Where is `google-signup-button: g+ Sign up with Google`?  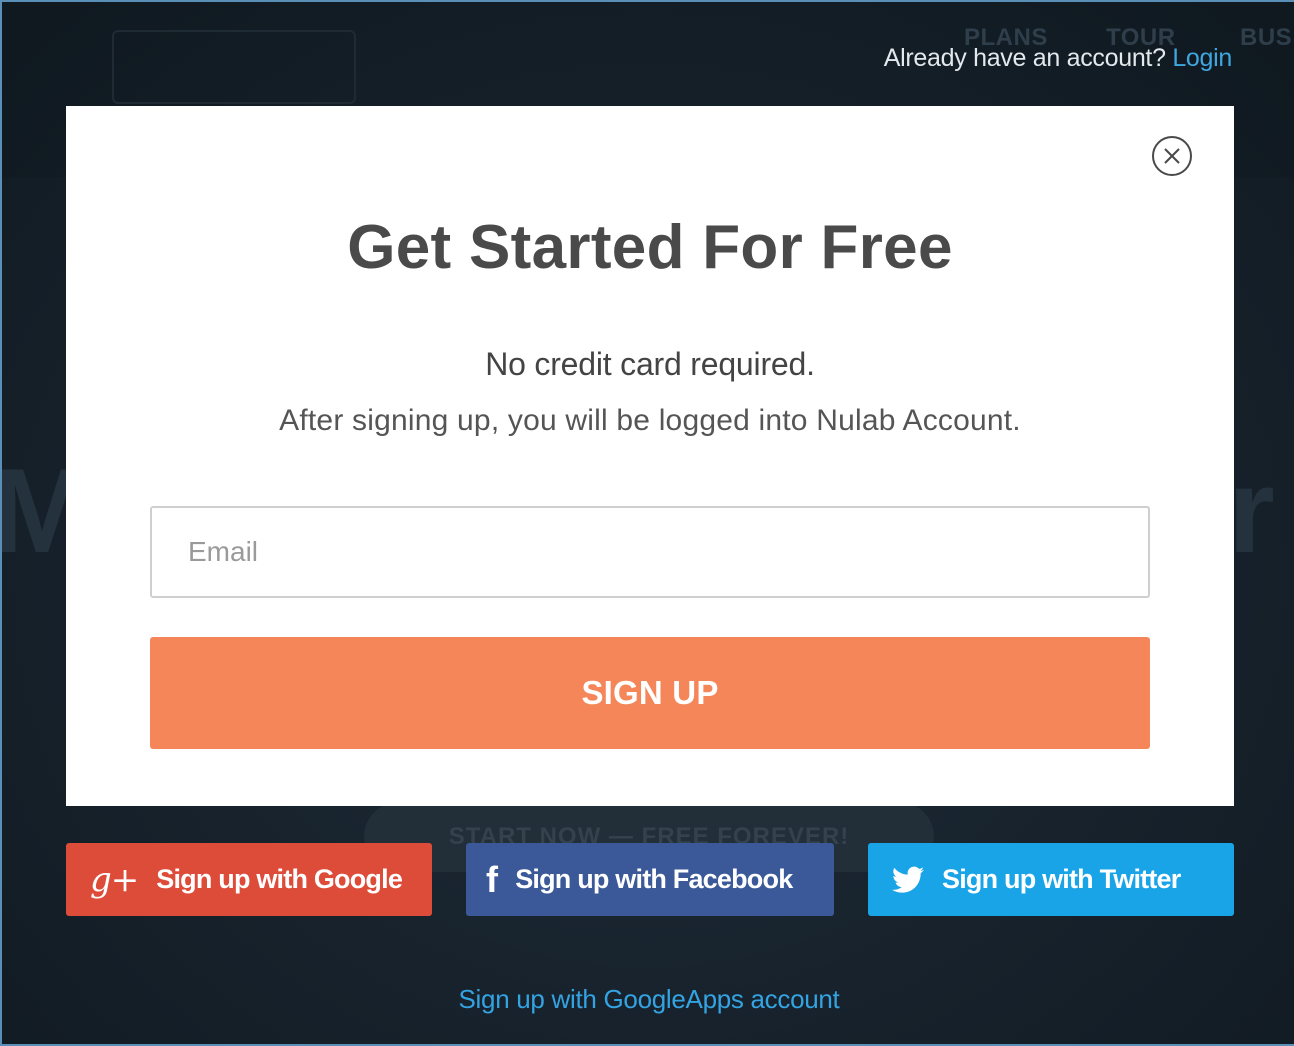 google-signup-button: g+ Sign up with Google is located at coordinates (249, 879).